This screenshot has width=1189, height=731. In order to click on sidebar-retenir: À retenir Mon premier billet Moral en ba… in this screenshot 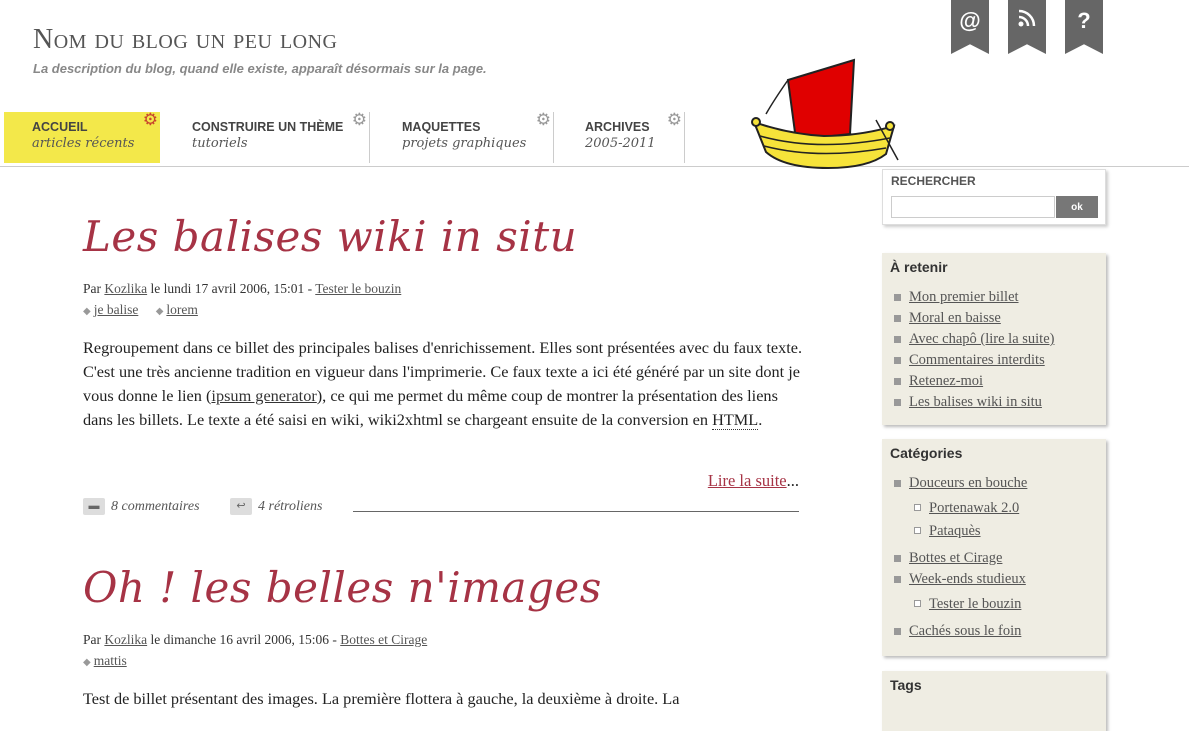, I will do `click(994, 339)`.